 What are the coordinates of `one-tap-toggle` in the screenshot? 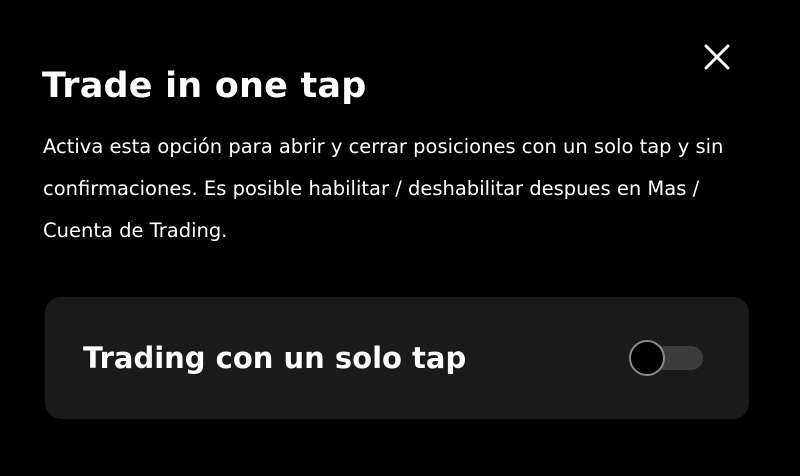 It's located at (667, 358).